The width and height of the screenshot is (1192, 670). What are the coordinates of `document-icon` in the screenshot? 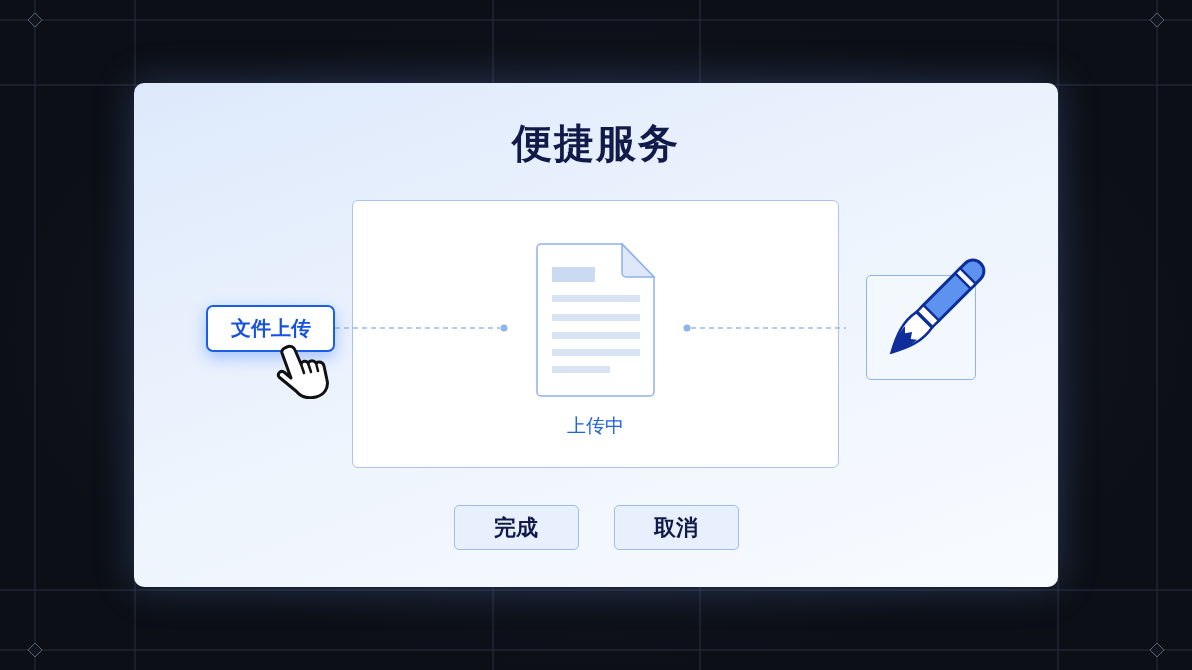 It's located at (595, 320).